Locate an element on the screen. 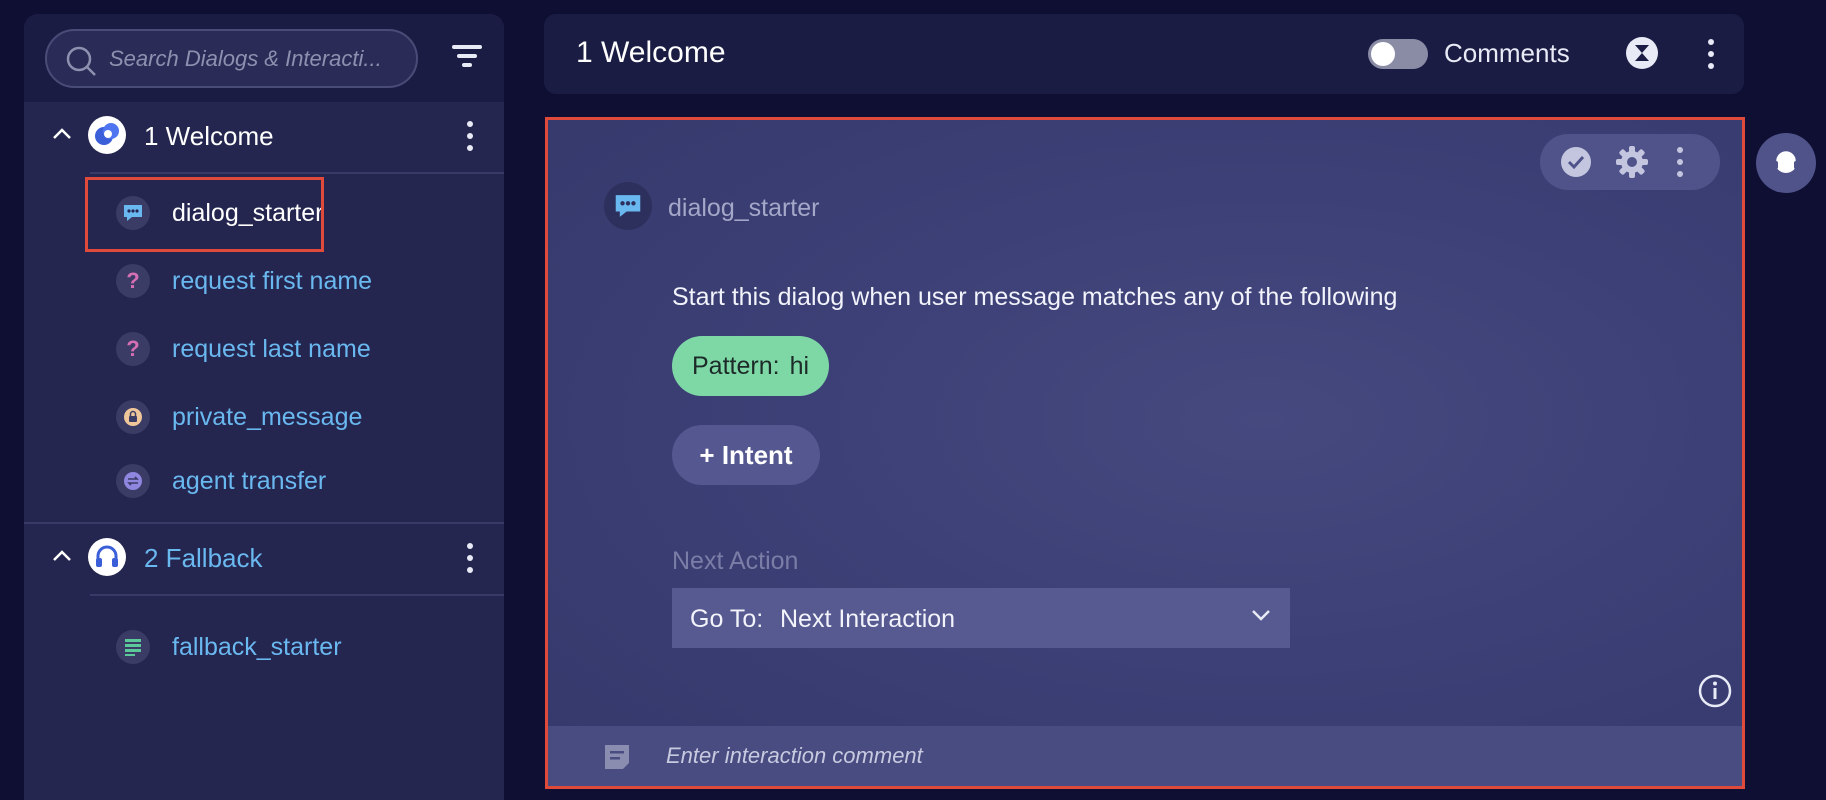 The image size is (1826, 800). comments-label: Comments is located at coordinates (1507, 53).